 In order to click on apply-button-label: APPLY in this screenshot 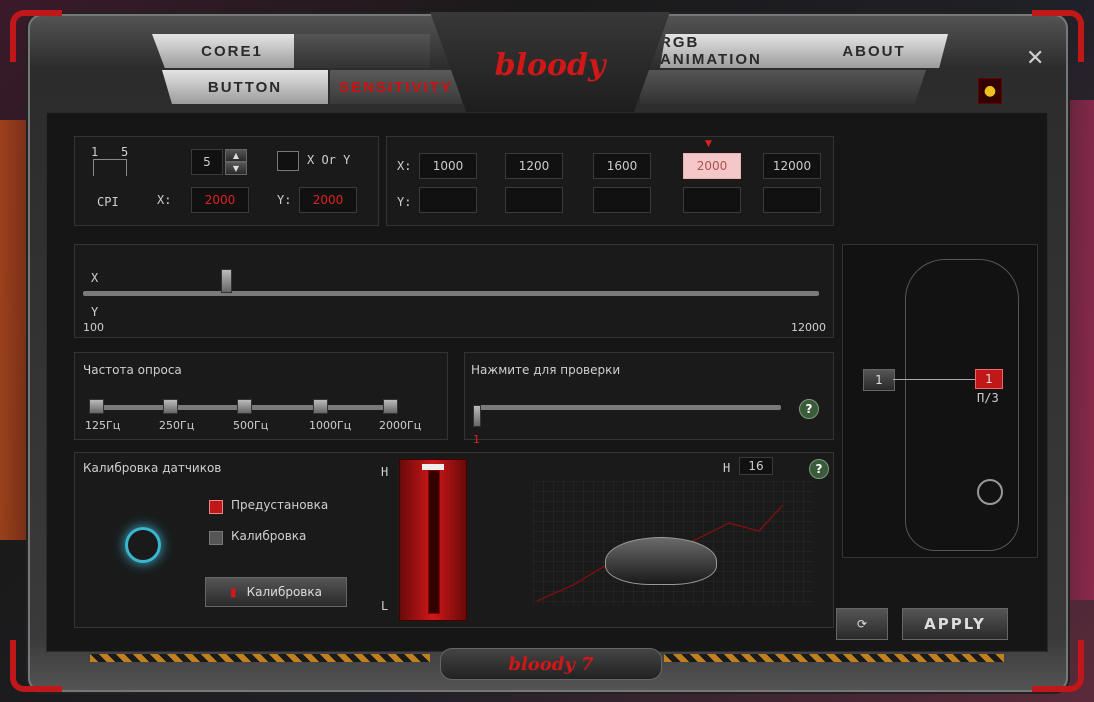, I will do `click(955, 624)`.